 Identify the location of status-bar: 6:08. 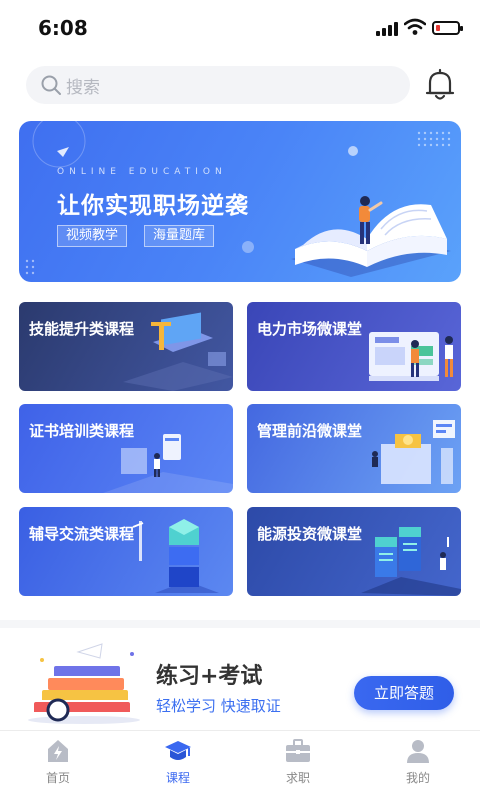
(240, 28).